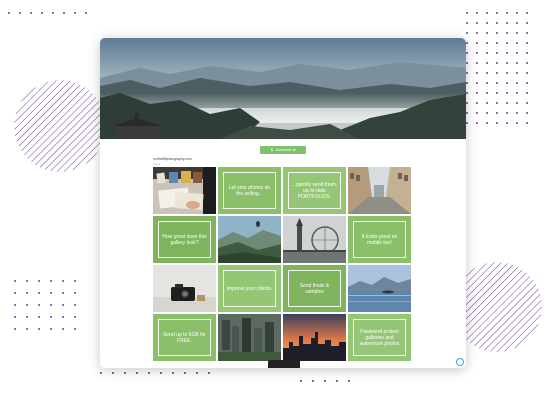 The width and height of the screenshot is (550, 408). What do you see at coordinates (330, 386) in the screenshot?
I see `dot-grid-bottom-right` at bounding box center [330, 386].